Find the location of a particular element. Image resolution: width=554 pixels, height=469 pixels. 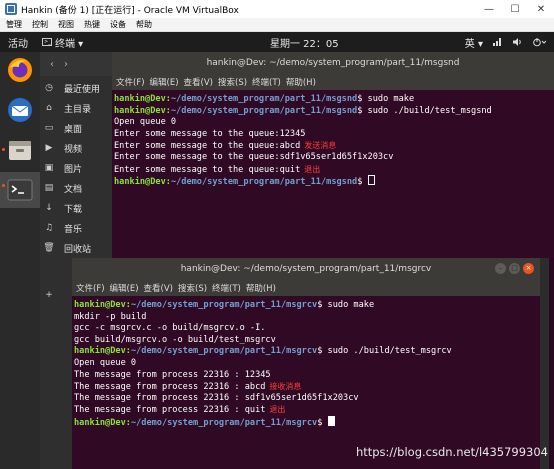

vbox-menubar: 管理 控制 视图 热键 设备 帮助 is located at coordinates (277, 25).